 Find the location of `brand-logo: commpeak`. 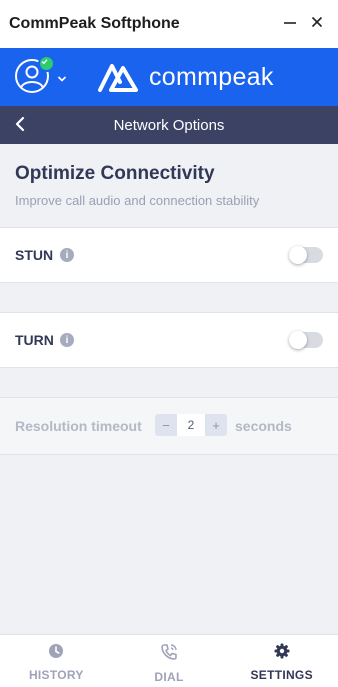

brand-logo: commpeak is located at coordinates (185, 77).